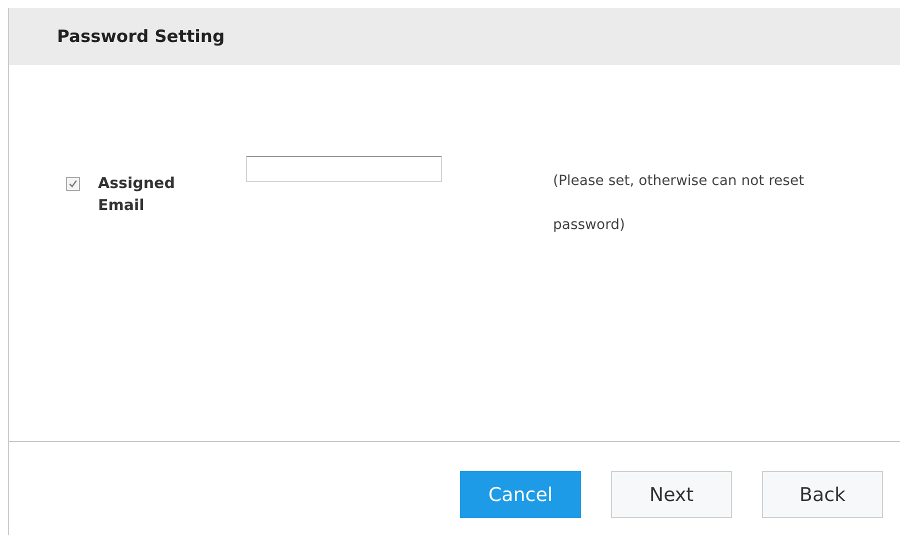  Describe the element at coordinates (679, 203) in the screenshot. I see `hint-text: (Please set, otherwise can not reset password)` at that location.